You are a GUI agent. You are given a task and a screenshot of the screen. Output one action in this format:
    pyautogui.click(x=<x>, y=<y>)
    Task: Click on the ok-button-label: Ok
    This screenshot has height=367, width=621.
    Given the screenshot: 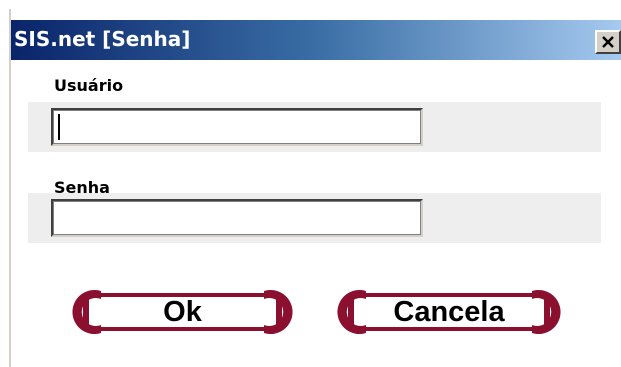 What is the action you would take?
    pyautogui.click(x=182, y=311)
    